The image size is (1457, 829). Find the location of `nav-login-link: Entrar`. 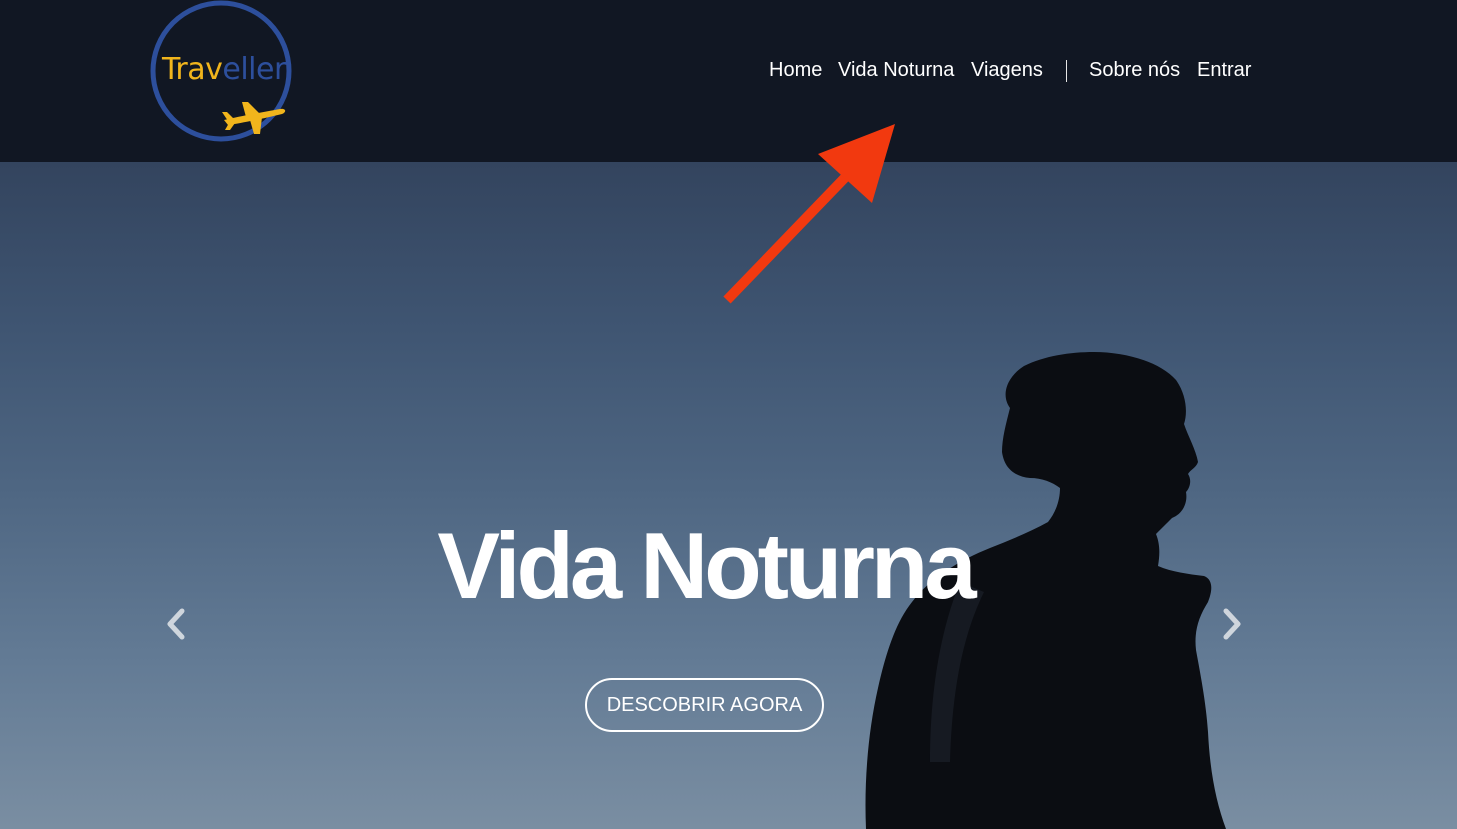

nav-login-link: Entrar is located at coordinates (1224, 70).